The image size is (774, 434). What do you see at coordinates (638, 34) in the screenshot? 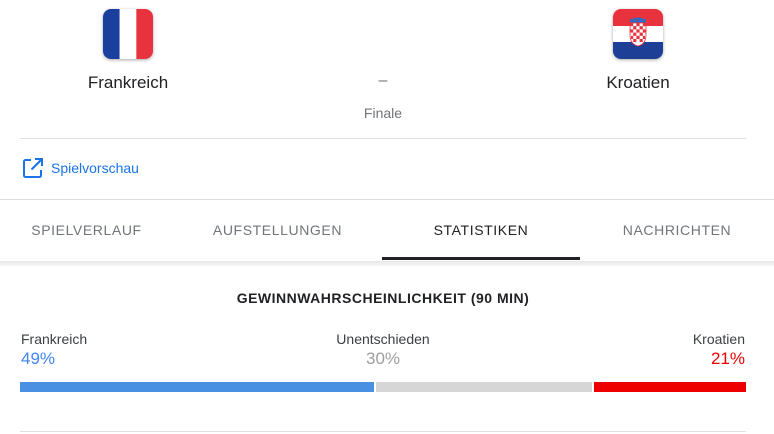
I see `croatia-flag-icon` at bounding box center [638, 34].